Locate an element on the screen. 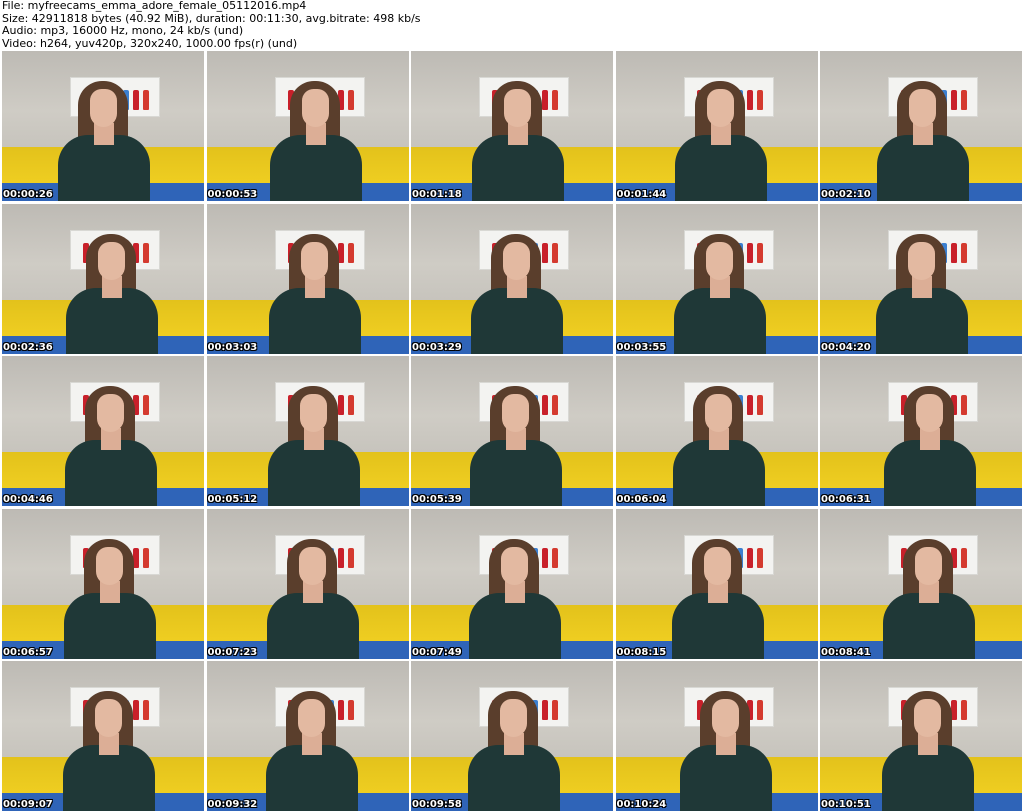 The width and height of the screenshot is (1024, 811). thumbnail-timestamp: 00:04:46 is located at coordinates (28, 499).